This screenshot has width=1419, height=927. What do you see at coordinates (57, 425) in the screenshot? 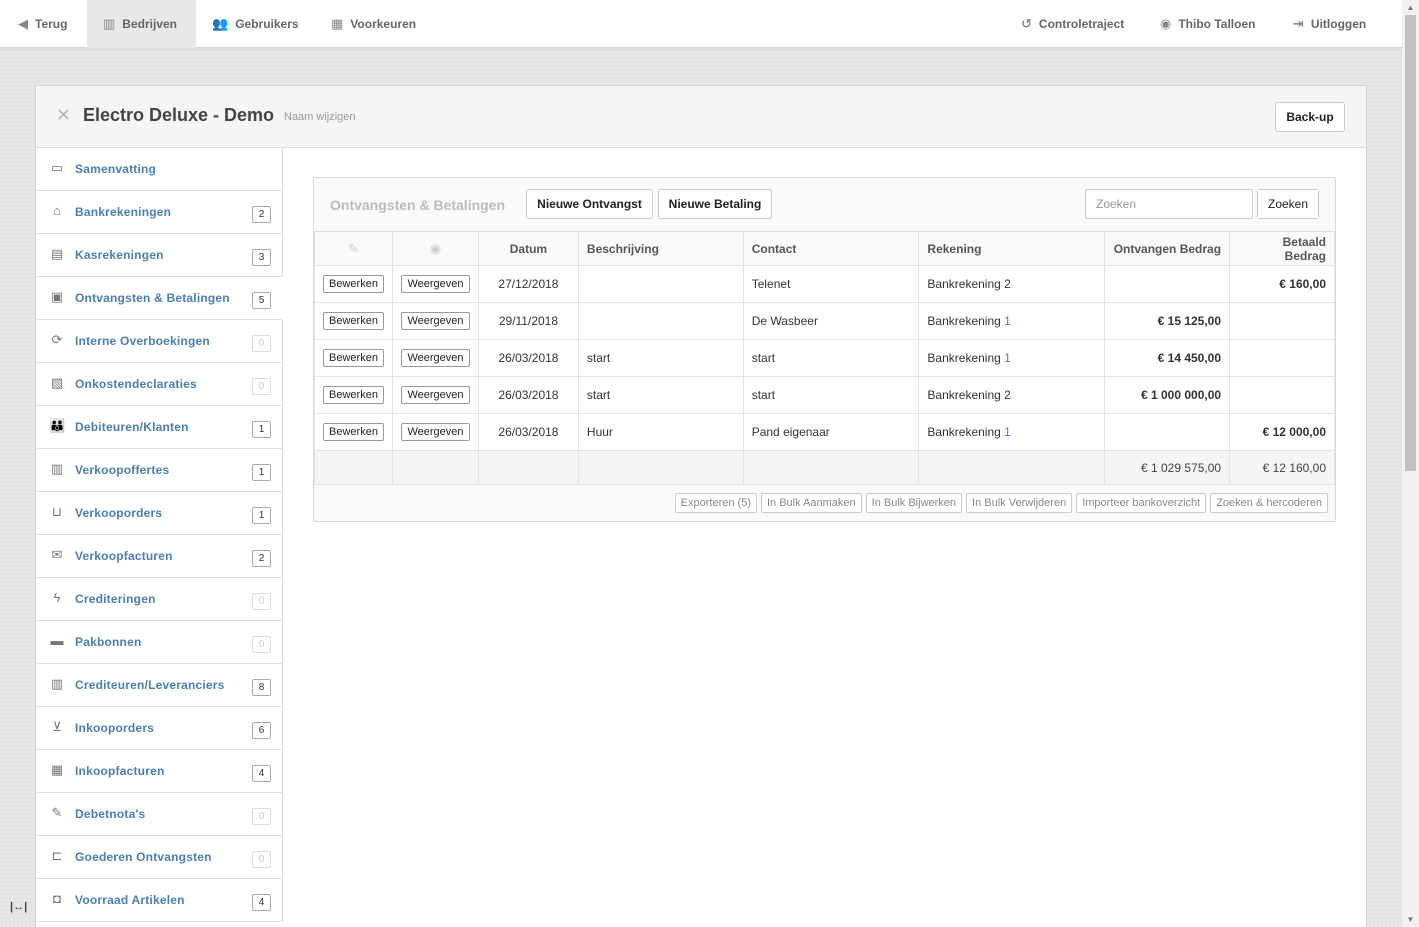
I see `people-icon: 👪` at bounding box center [57, 425].